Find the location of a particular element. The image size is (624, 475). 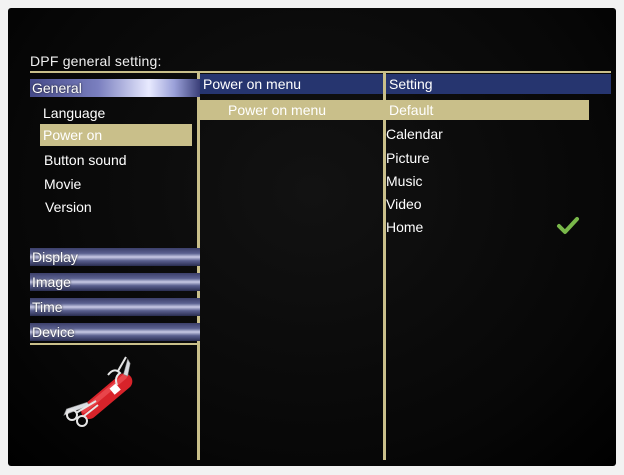

menu-item-movie: Movie is located at coordinates (62, 184).